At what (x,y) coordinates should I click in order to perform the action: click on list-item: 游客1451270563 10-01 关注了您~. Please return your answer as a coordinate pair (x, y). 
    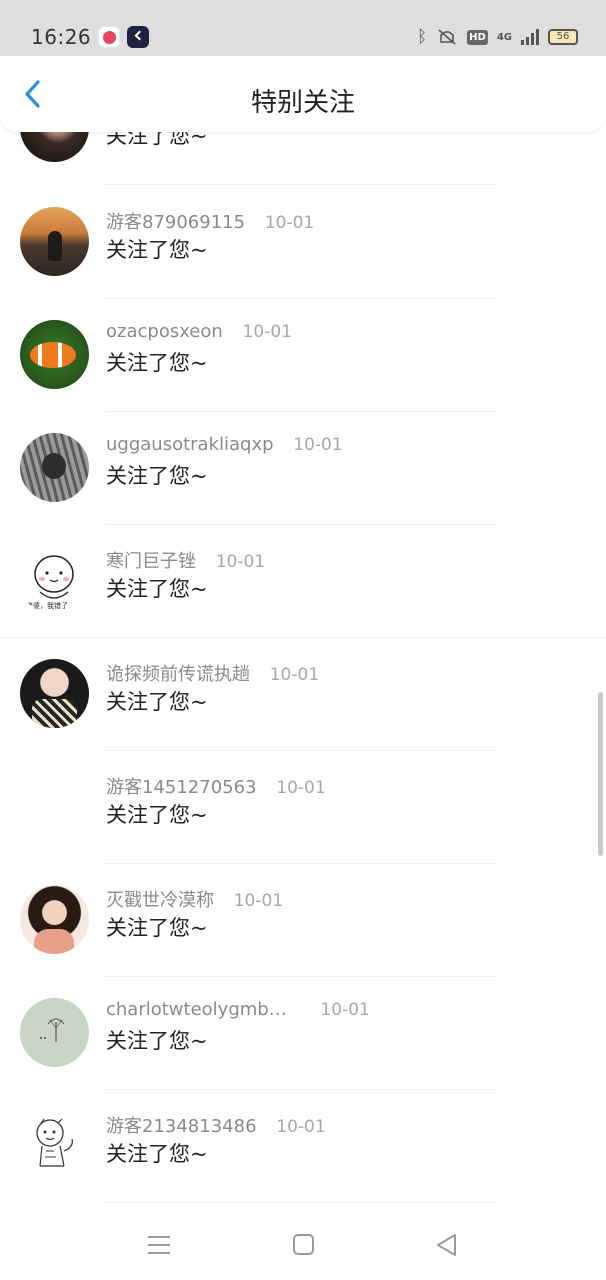
    Looking at the image, I should click on (303, 807).